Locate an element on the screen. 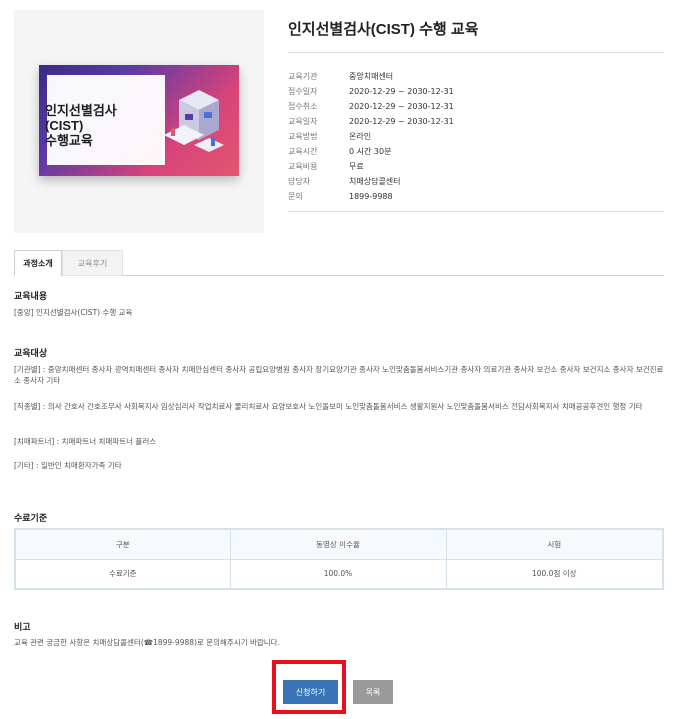 The width and height of the screenshot is (673, 719). completion-table: 구분 동영상 이수율 시험 수료기준 100.0% 100.0점 이상 is located at coordinates (339, 559).